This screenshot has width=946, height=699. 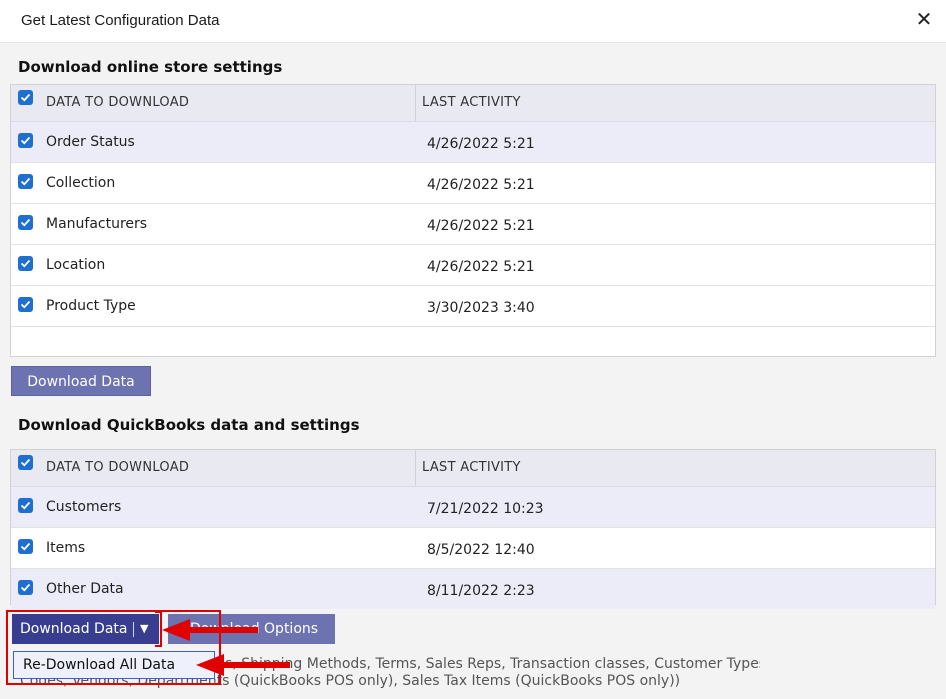 I want to click on row-last-activity: 8/11/2022 2:23, so click(x=481, y=591).